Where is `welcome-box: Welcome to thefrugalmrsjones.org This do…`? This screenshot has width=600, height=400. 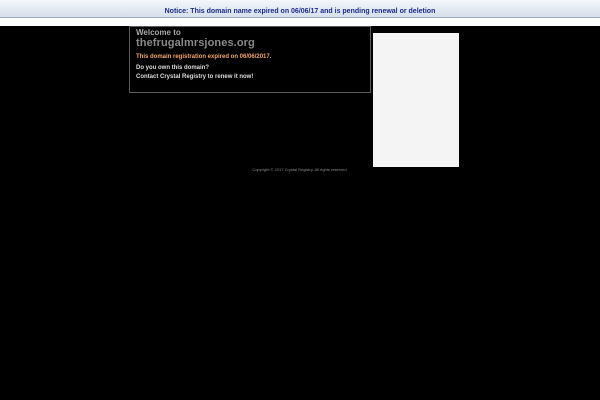 welcome-box: Welcome to thefrugalmrsjones.org This do… is located at coordinates (250, 59).